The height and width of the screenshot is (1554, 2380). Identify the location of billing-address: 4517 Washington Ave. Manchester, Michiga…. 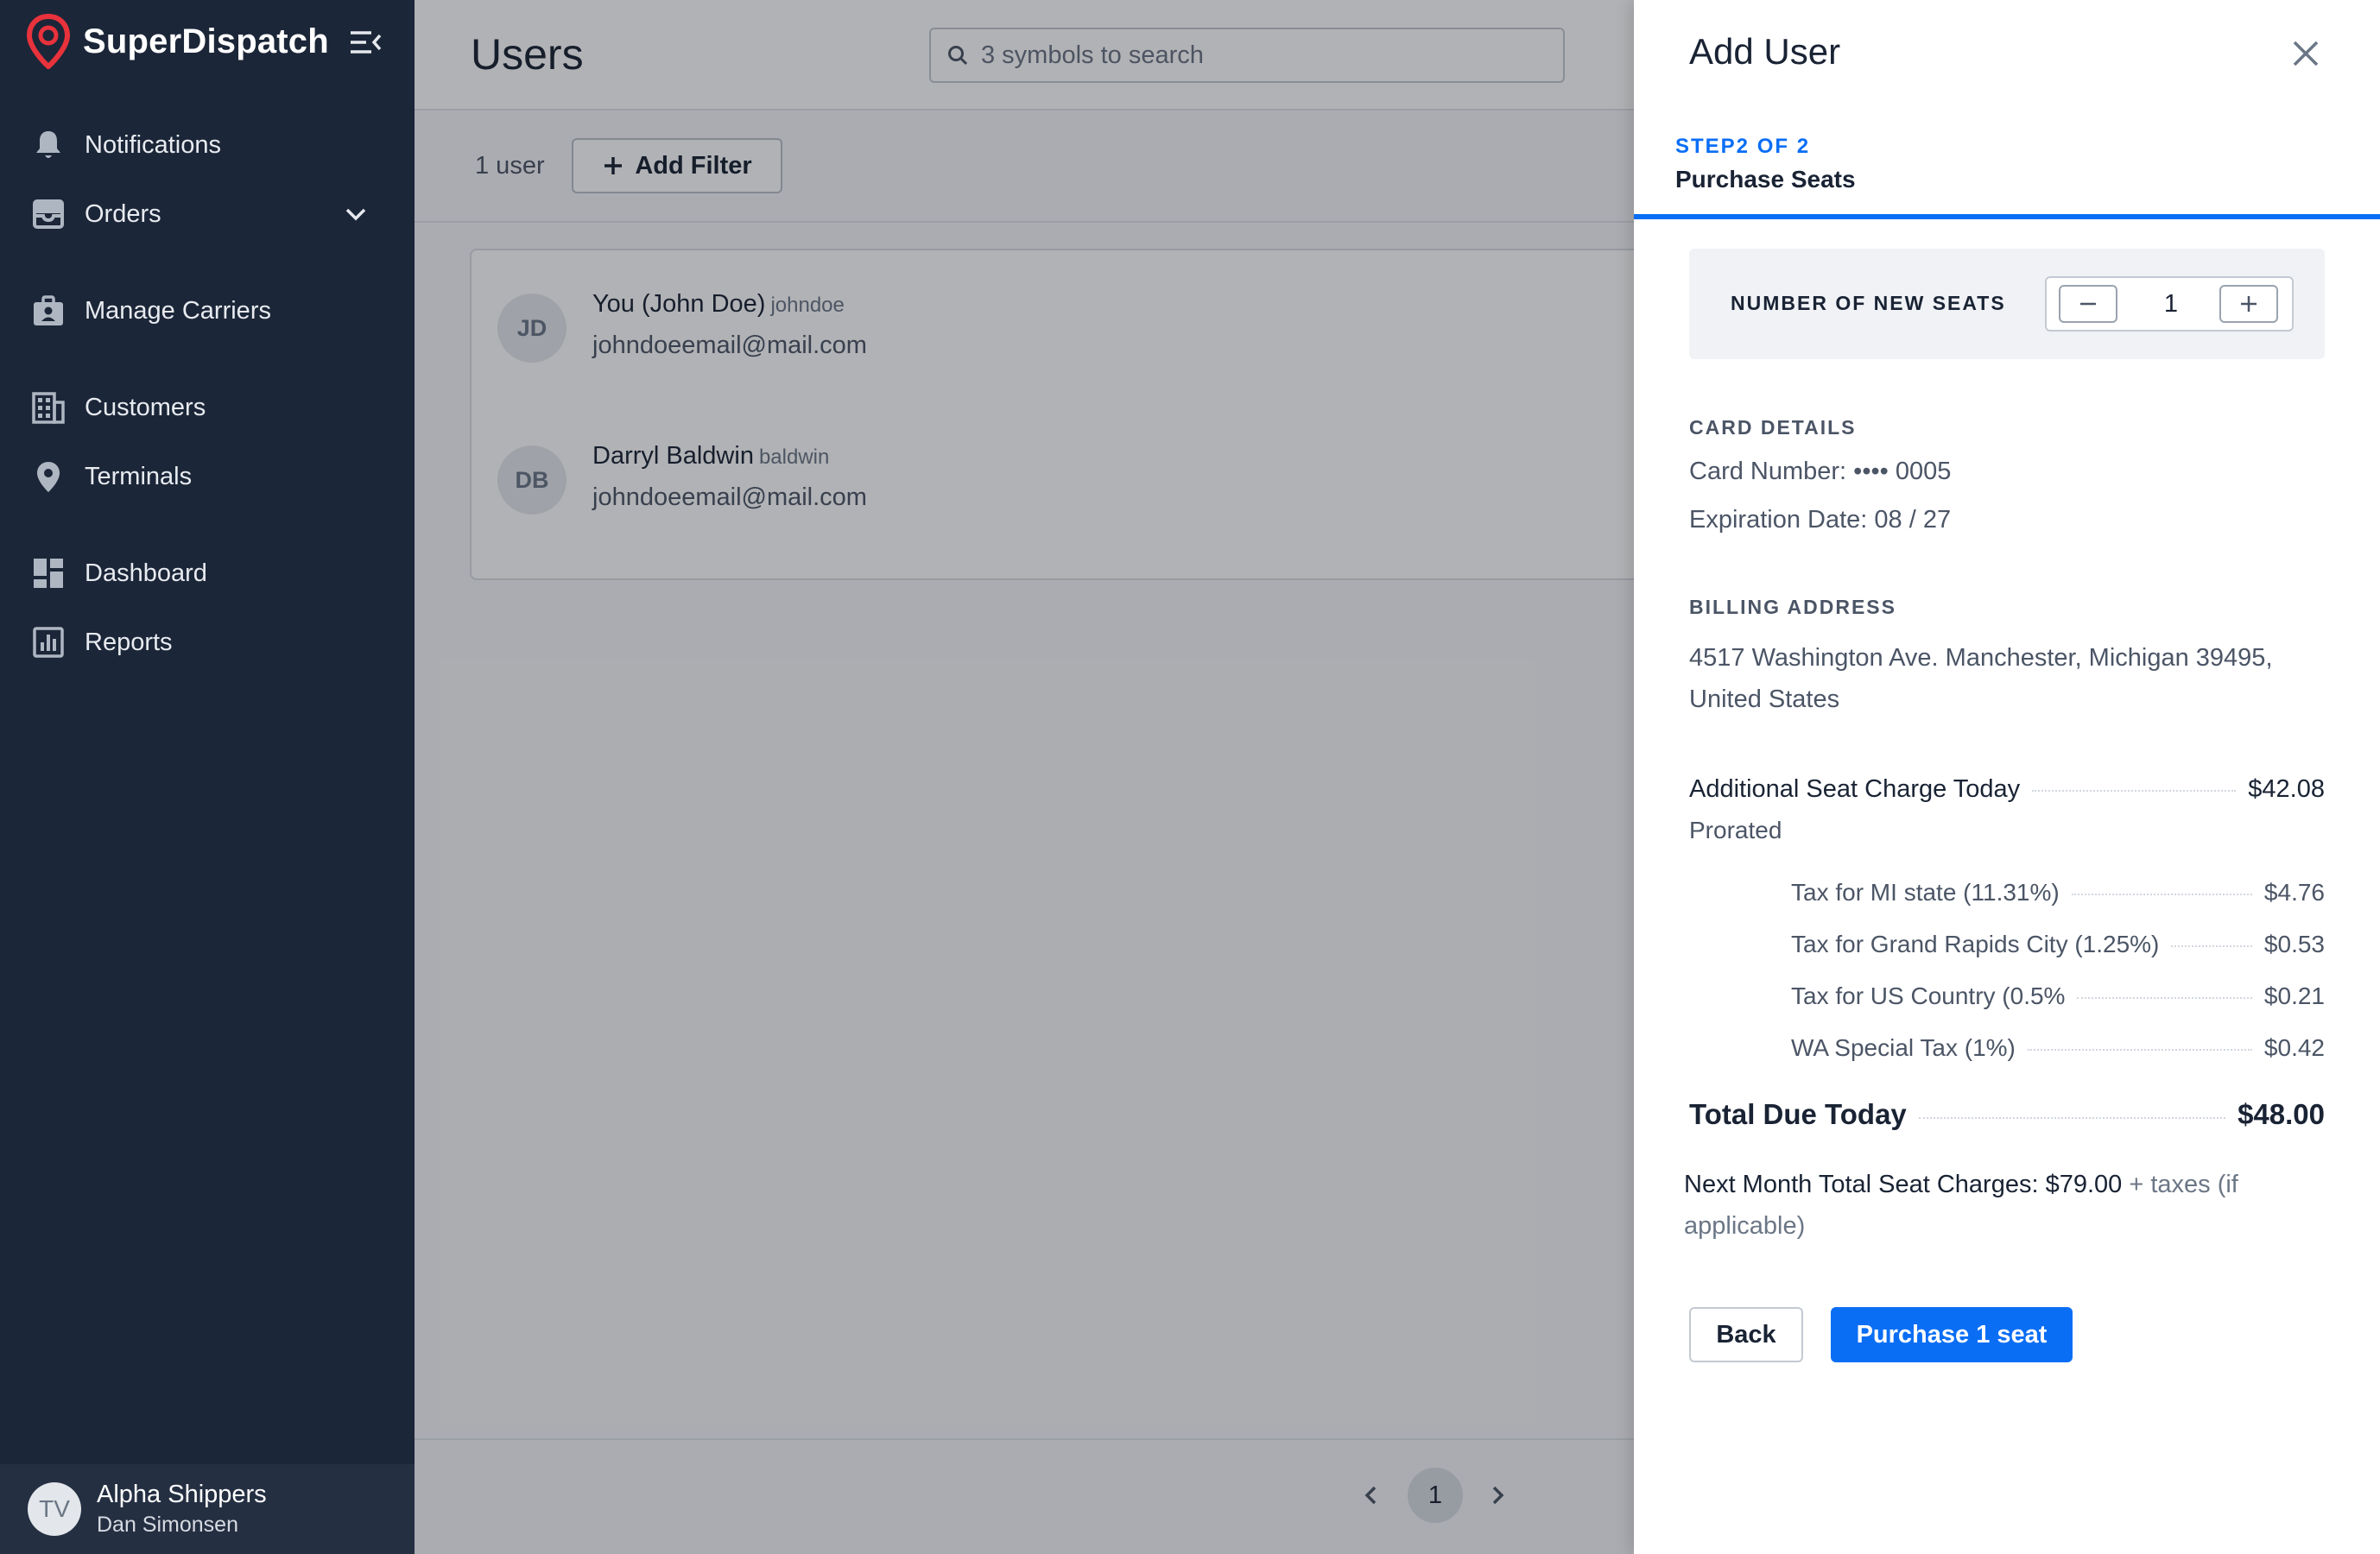
(1981, 678).